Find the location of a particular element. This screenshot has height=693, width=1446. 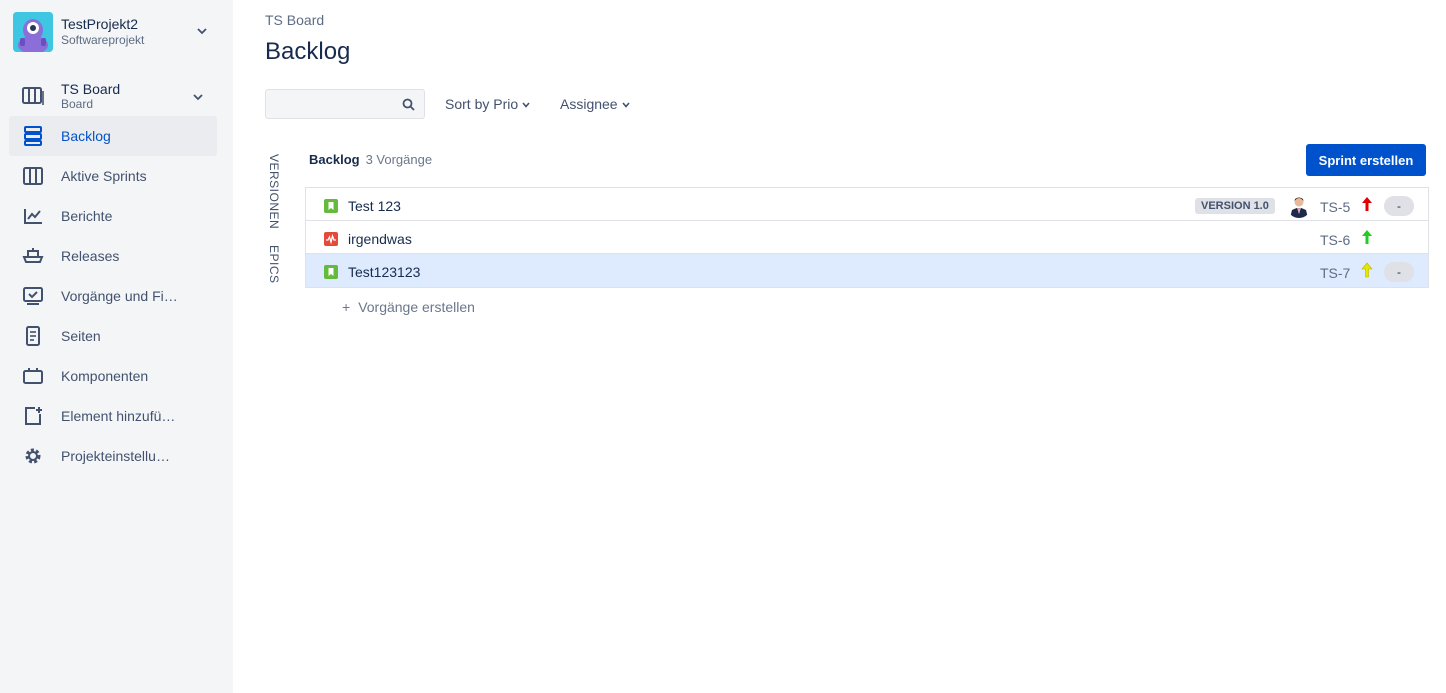

project-type: Softwareprojekt is located at coordinates (103, 40).